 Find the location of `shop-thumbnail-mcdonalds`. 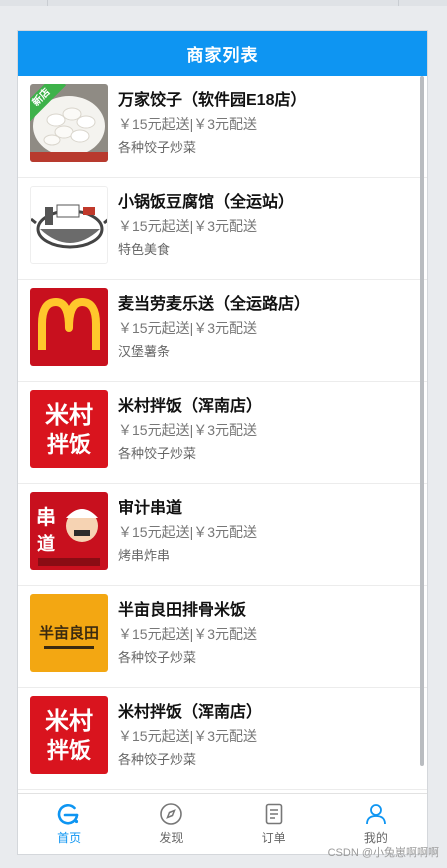

shop-thumbnail-mcdonalds is located at coordinates (69, 327).